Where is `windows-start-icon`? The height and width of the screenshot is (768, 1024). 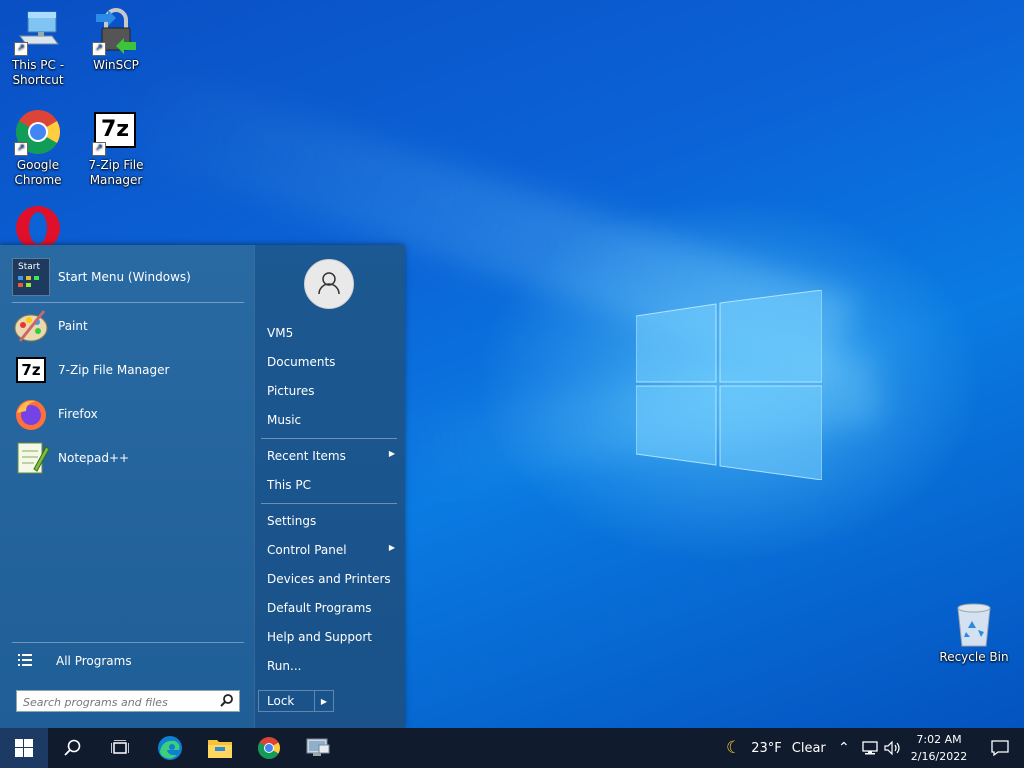 windows-start-icon is located at coordinates (24, 748).